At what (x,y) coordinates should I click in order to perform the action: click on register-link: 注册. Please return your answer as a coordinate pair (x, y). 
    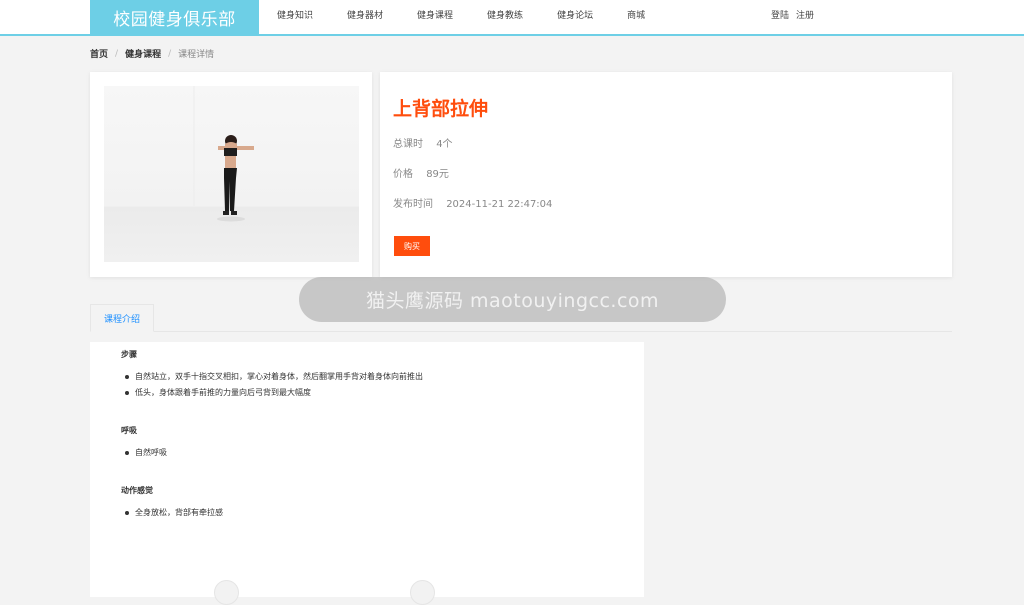
    Looking at the image, I should click on (805, 17).